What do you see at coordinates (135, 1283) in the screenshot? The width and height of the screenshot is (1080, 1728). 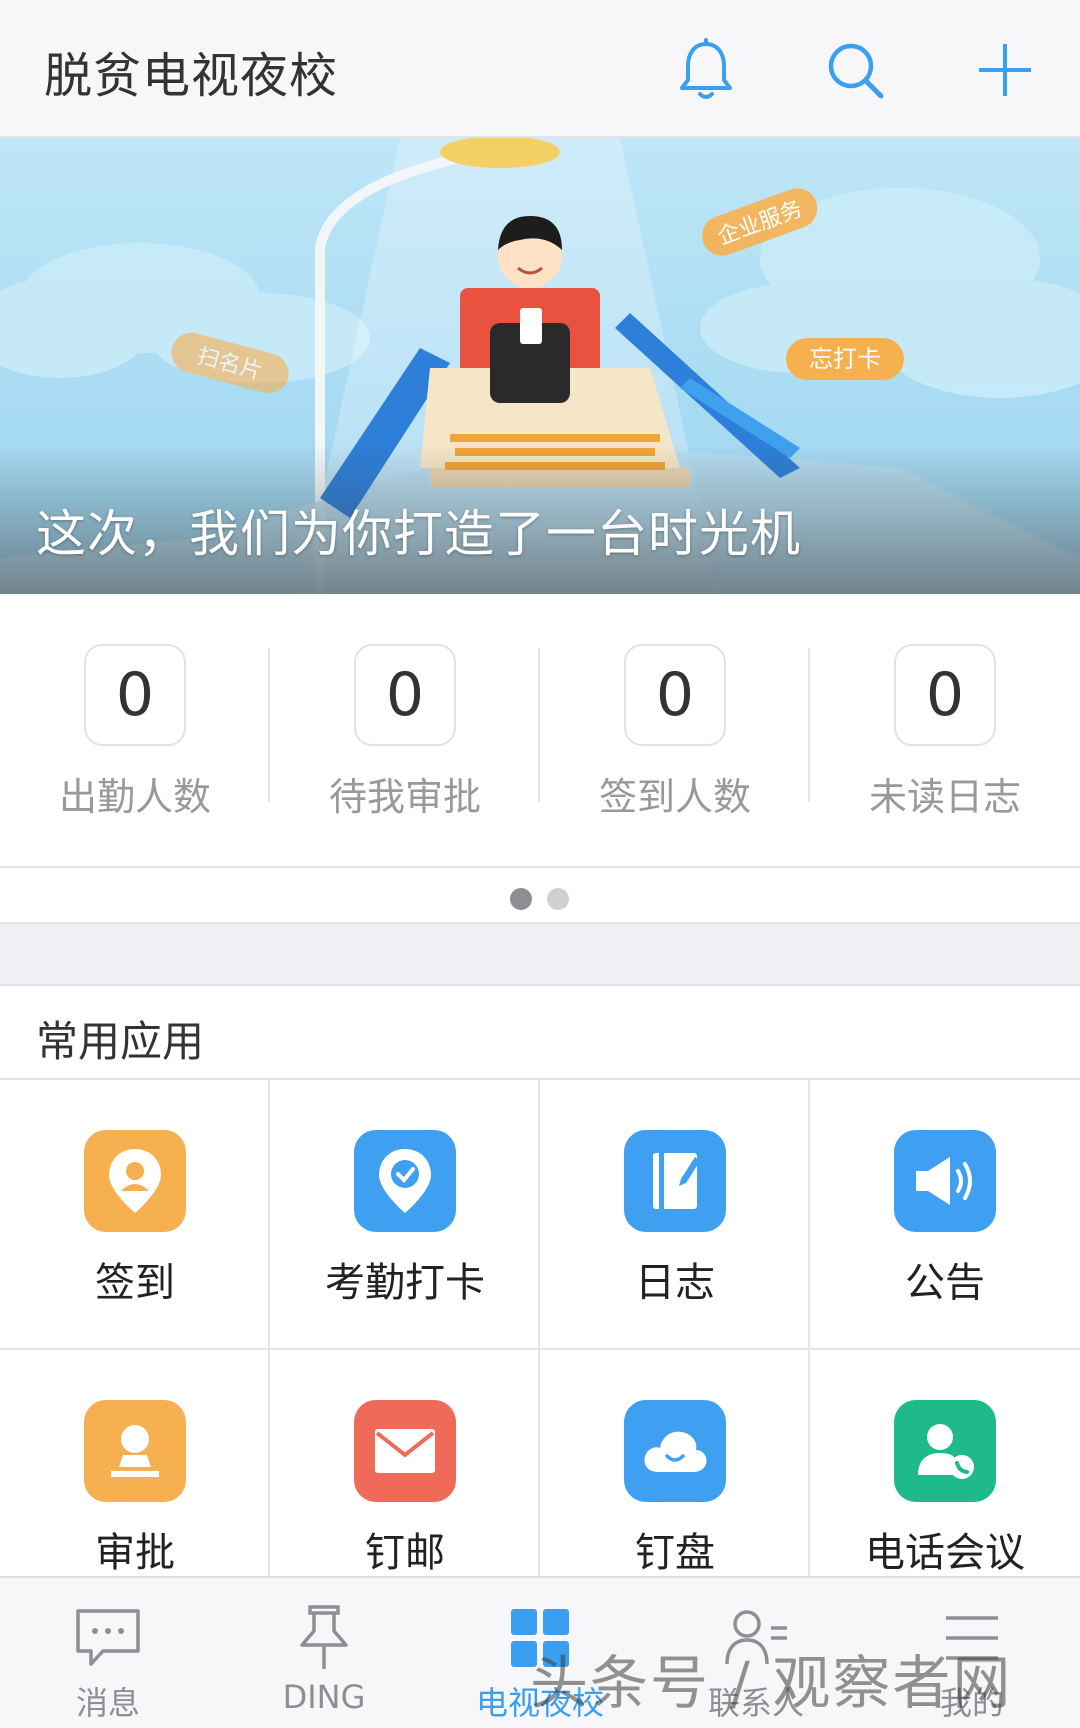 I see `app-label: 签到` at bounding box center [135, 1283].